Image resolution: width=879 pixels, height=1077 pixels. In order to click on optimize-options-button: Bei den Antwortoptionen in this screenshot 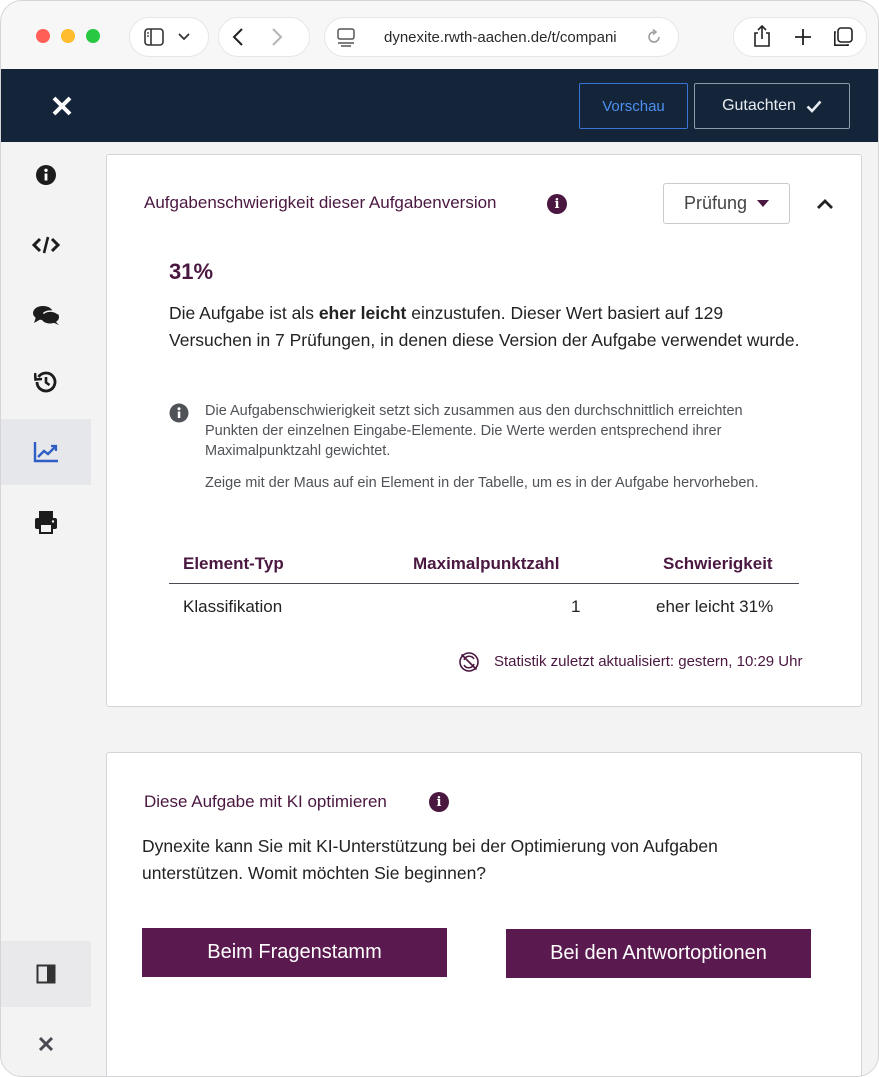, I will do `click(658, 953)`.